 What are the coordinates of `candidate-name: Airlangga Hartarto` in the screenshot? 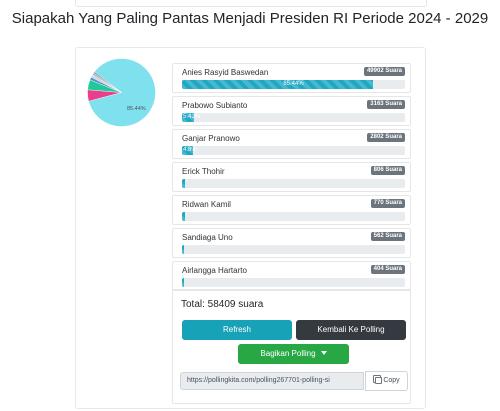 It's located at (214, 270).